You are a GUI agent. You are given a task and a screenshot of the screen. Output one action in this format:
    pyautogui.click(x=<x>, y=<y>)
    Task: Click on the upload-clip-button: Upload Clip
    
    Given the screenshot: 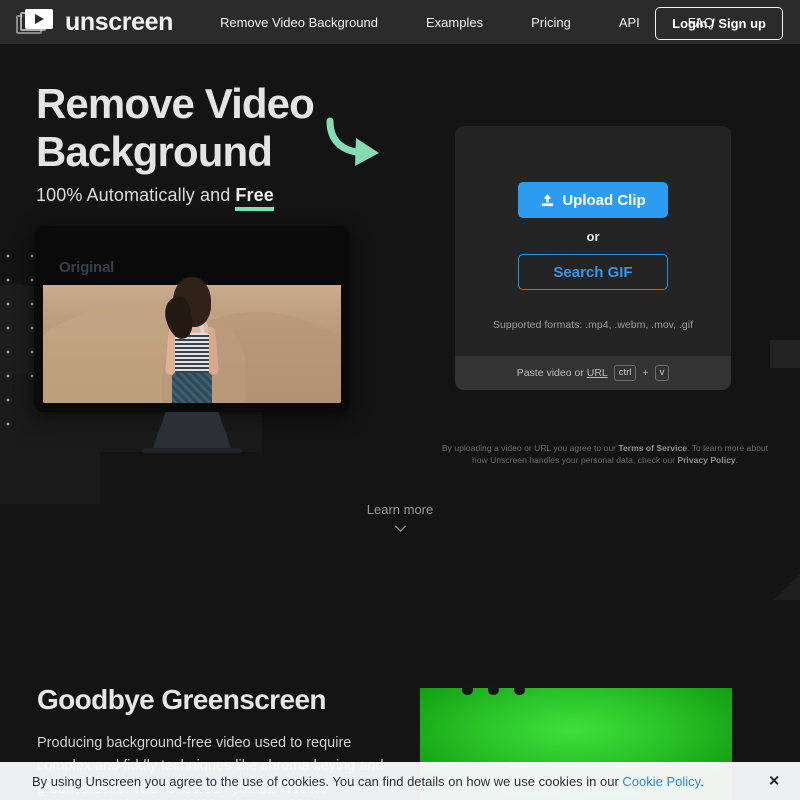 What is the action you would take?
    pyautogui.click(x=593, y=200)
    